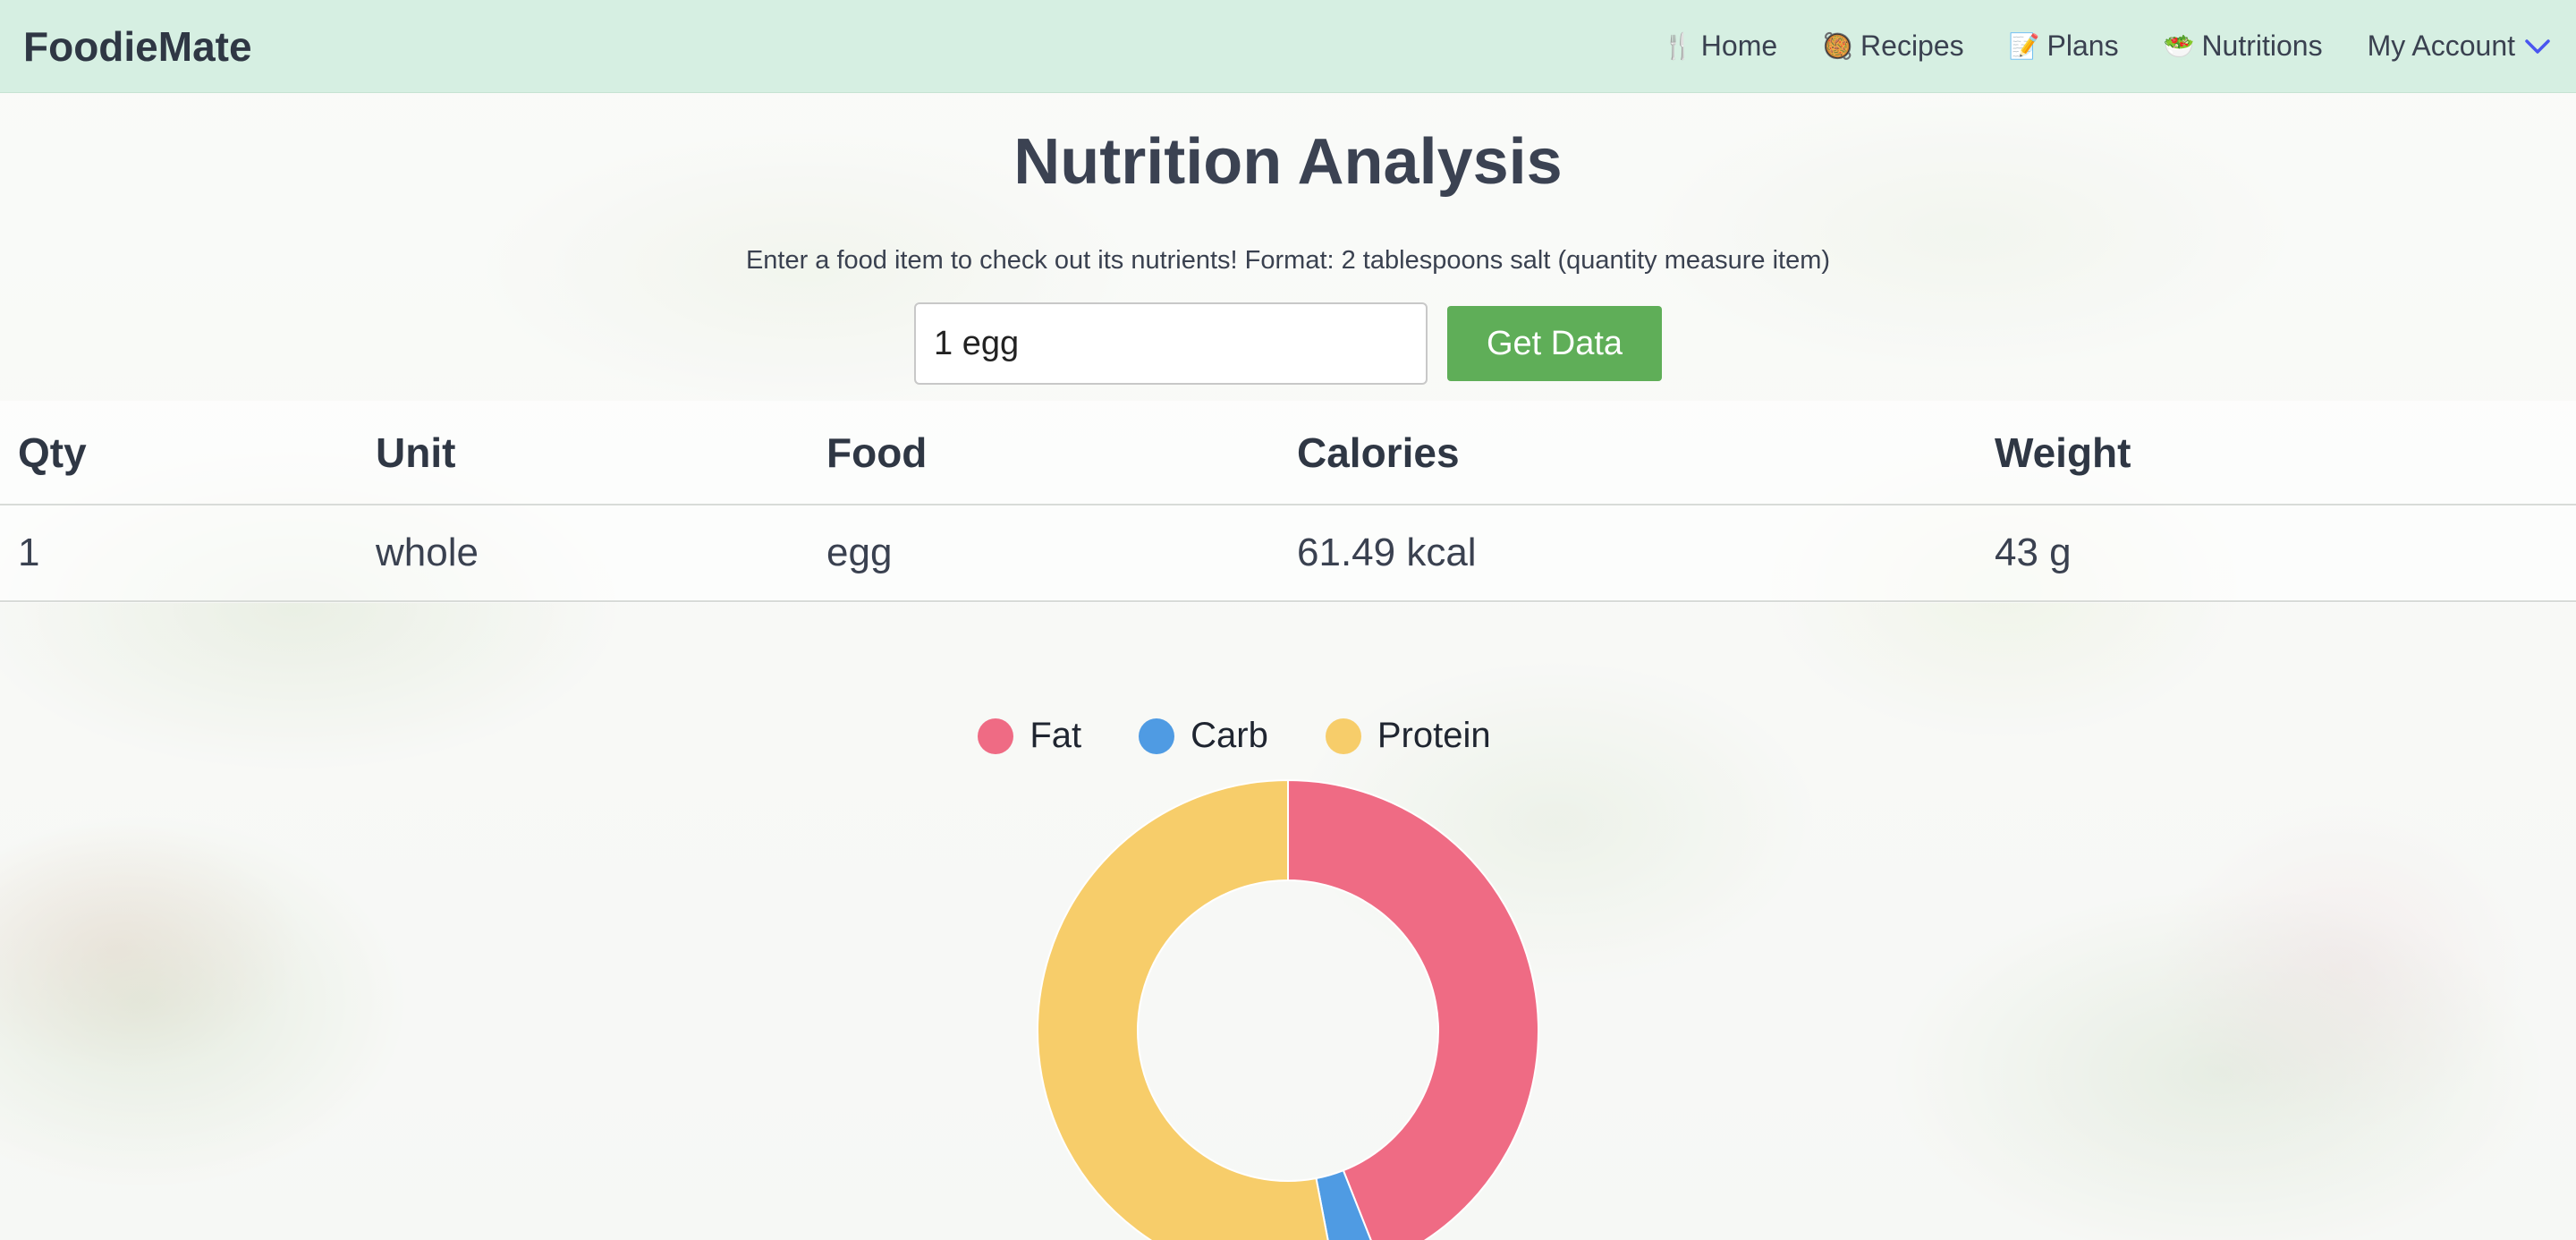 This screenshot has height=1240, width=2576. What do you see at coordinates (1628, 553) in the screenshot?
I see `cell-calories: 61.49 kcal` at bounding box center [1628, 553].